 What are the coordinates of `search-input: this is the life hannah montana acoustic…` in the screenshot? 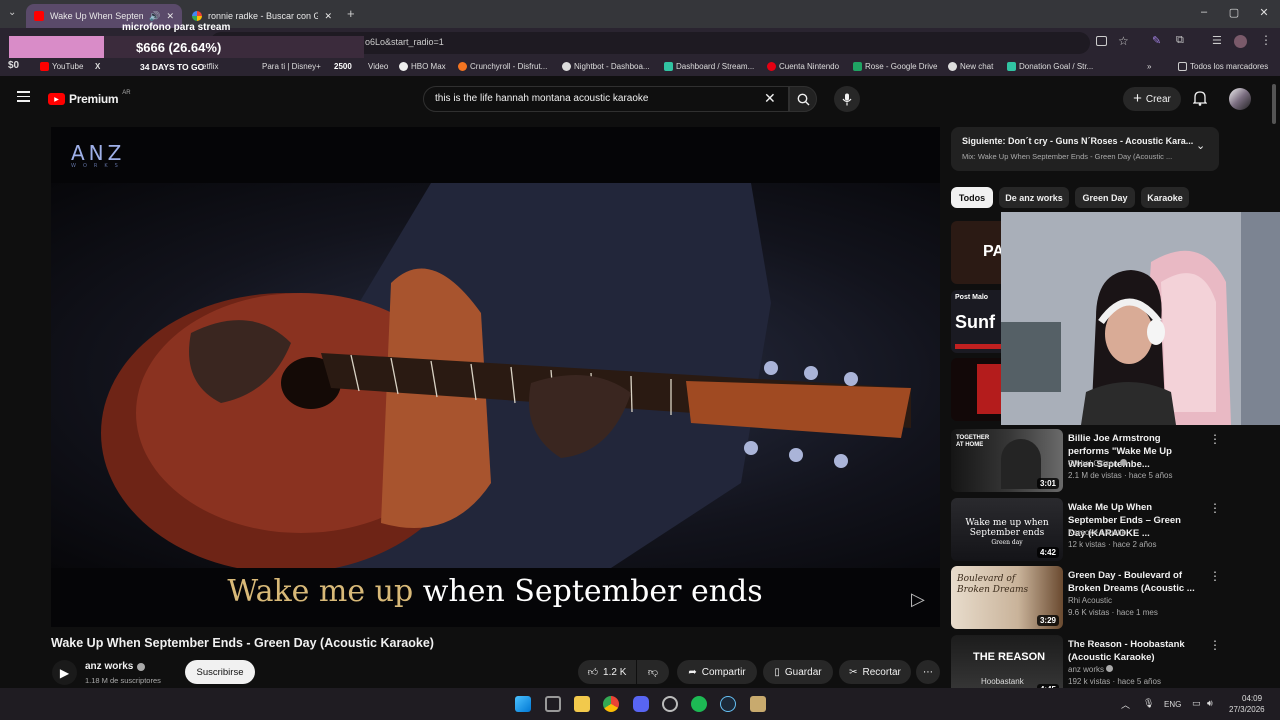 It's located at (606, 99).